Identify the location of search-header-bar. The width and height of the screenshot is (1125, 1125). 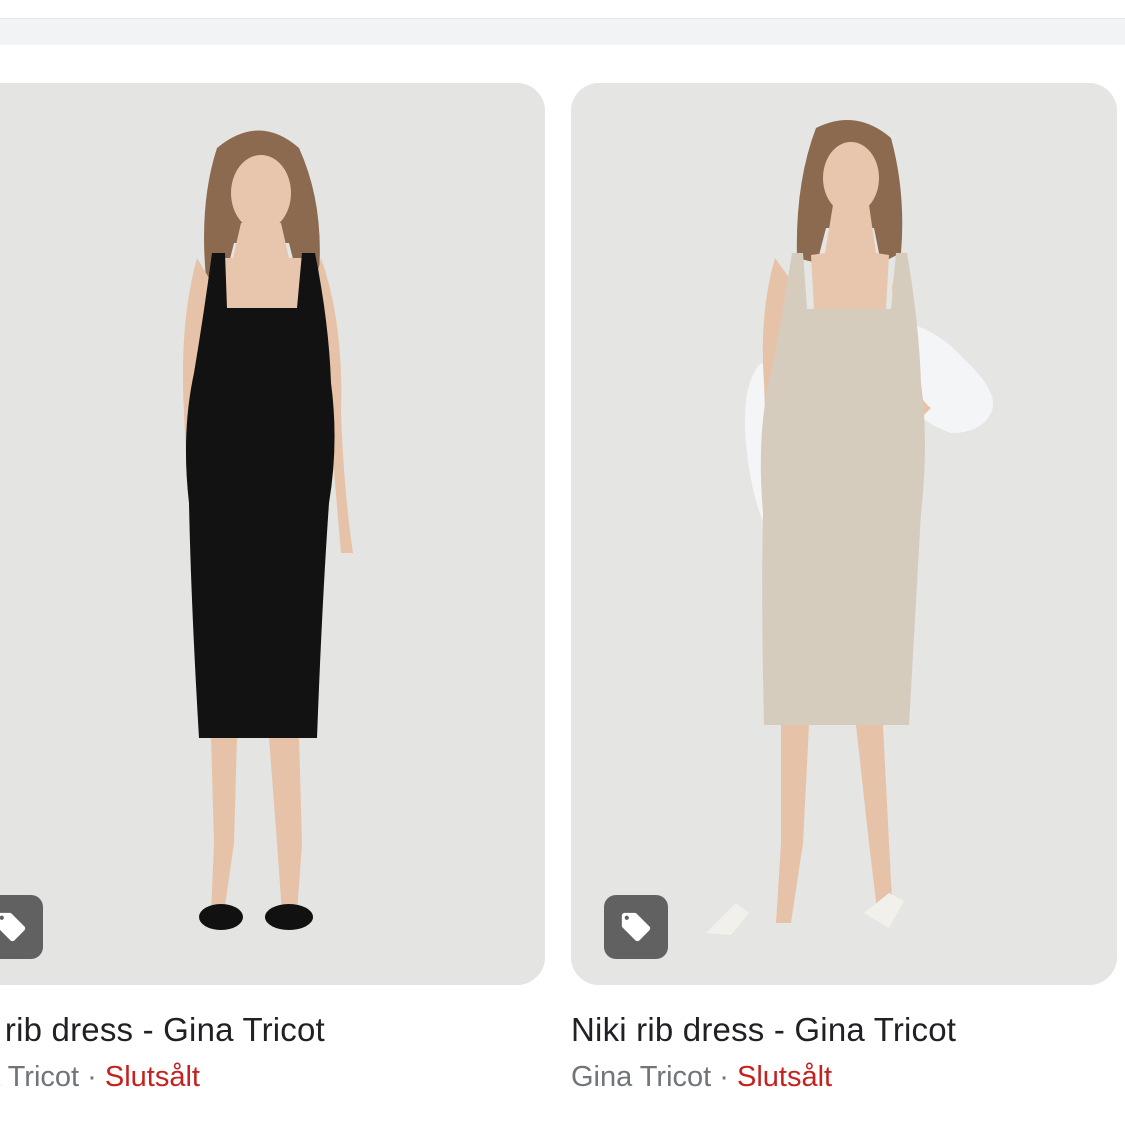
(562, 31).